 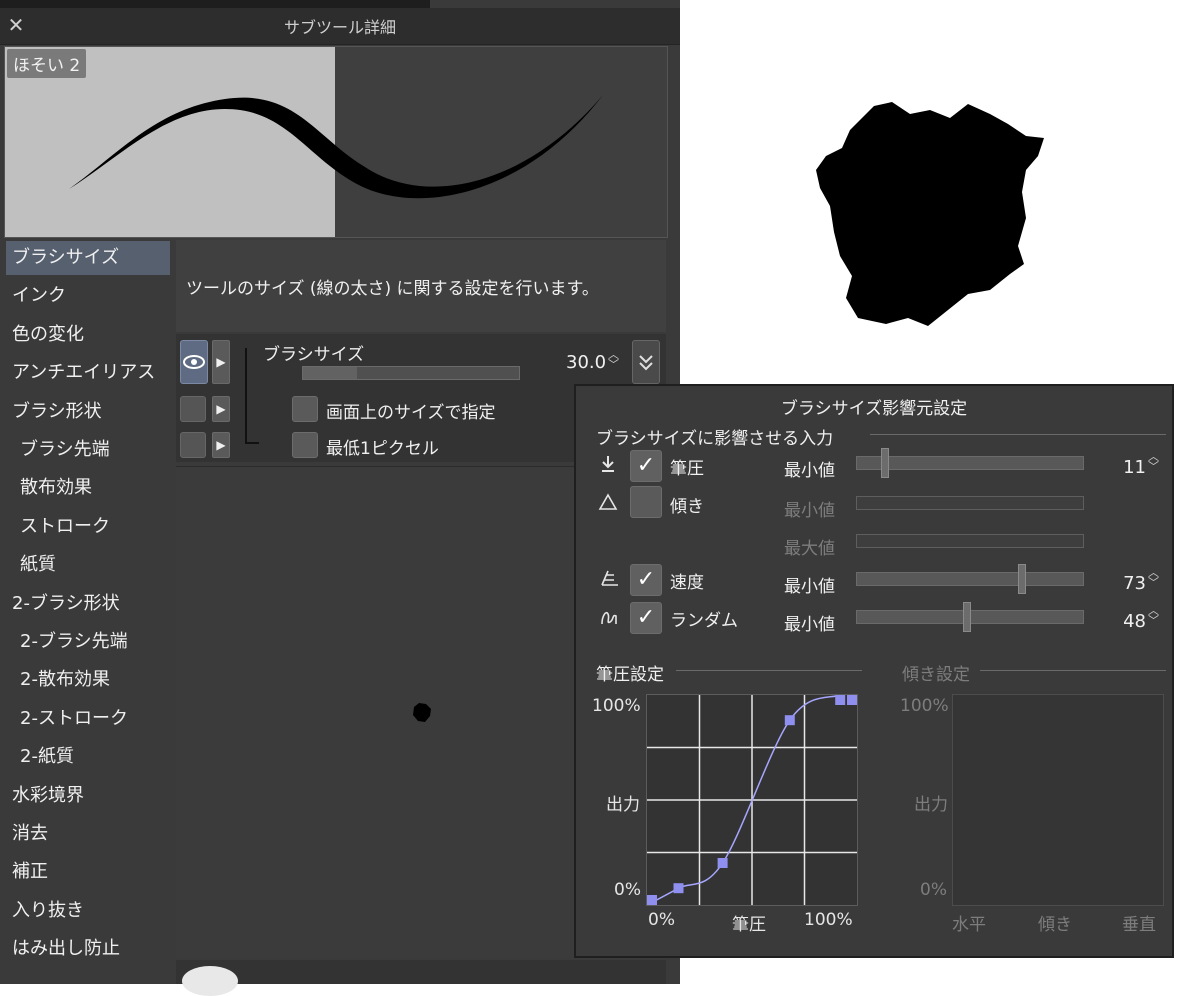 What do you see at coordinates (88, 834) in the screenshot?
I see `category-item: 消去` at bounding box center [88, 834].